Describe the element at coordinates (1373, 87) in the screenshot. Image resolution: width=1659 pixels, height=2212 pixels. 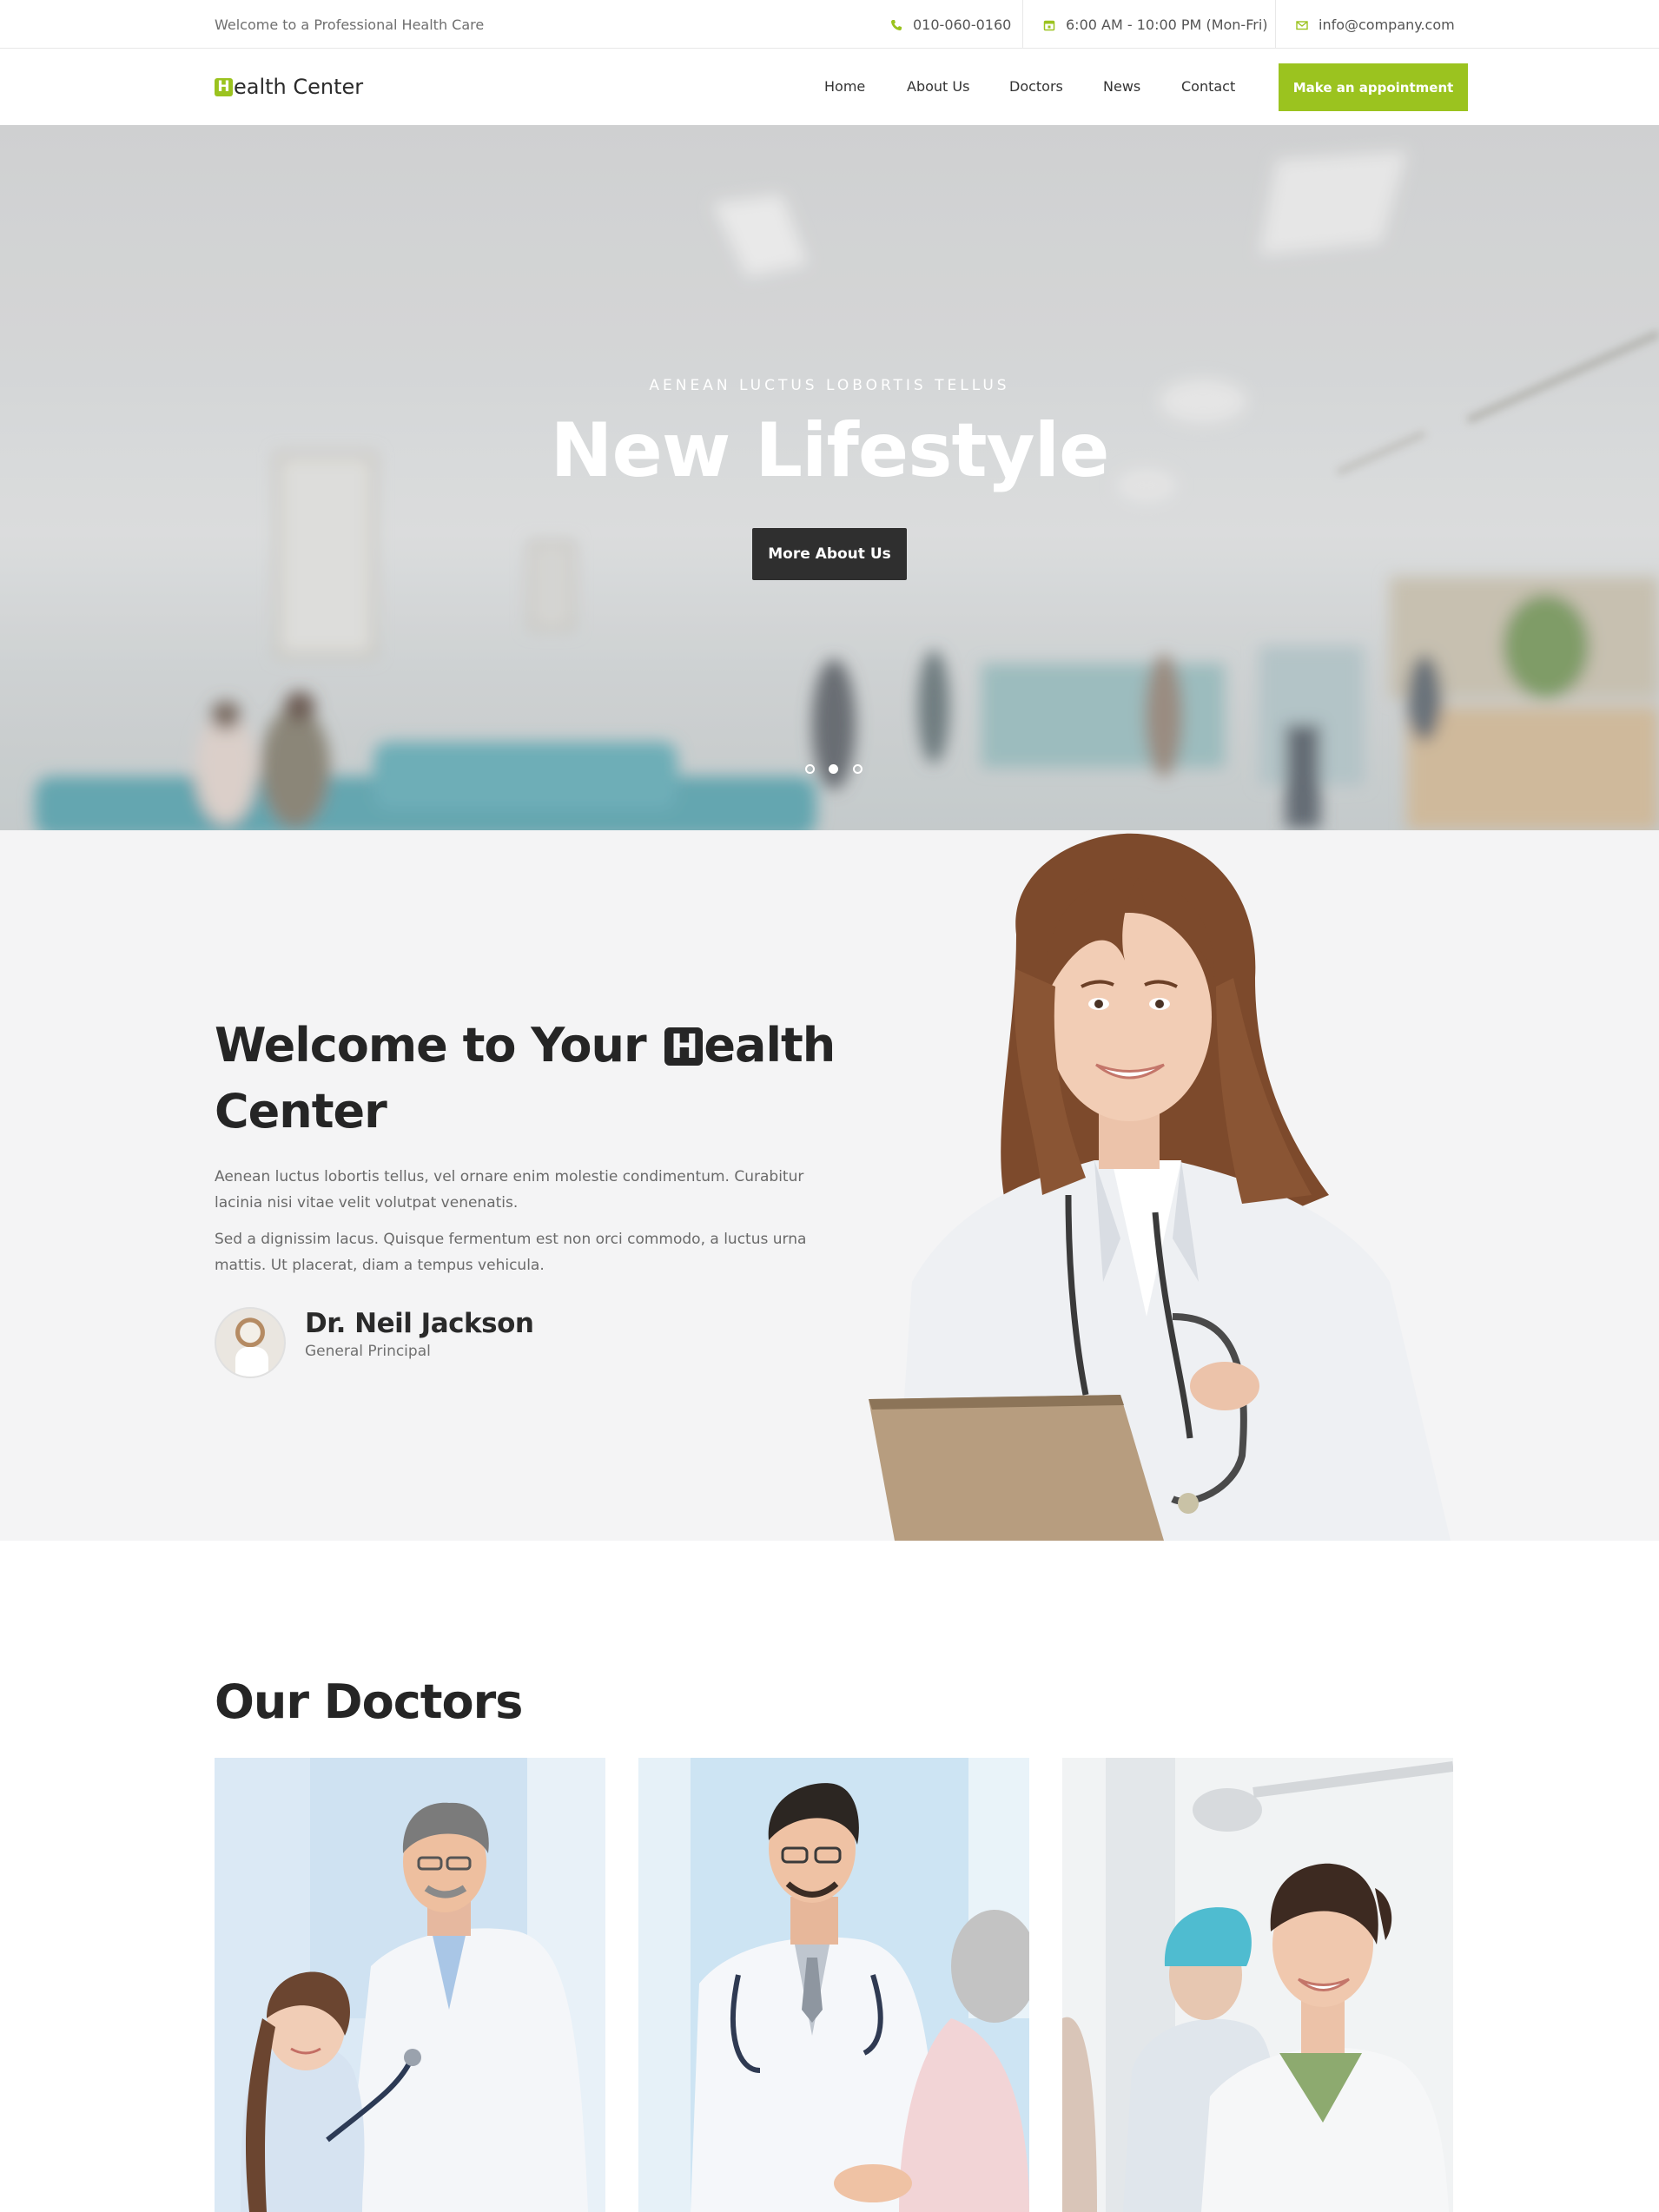
I see `make-appointment-button: Make an appointment` at that location.